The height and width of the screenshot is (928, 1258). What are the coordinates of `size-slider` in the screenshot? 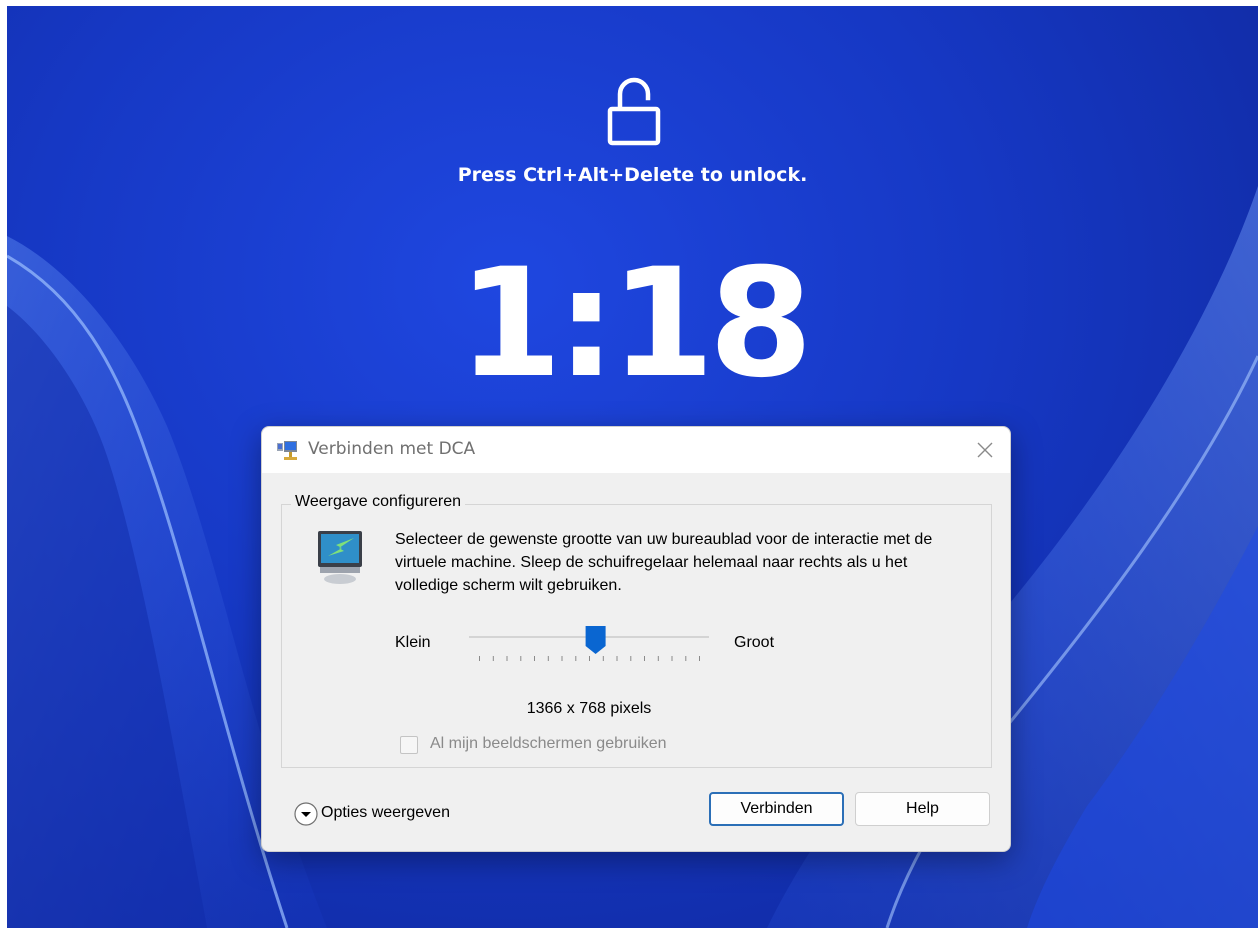 It's located at (589, 648).